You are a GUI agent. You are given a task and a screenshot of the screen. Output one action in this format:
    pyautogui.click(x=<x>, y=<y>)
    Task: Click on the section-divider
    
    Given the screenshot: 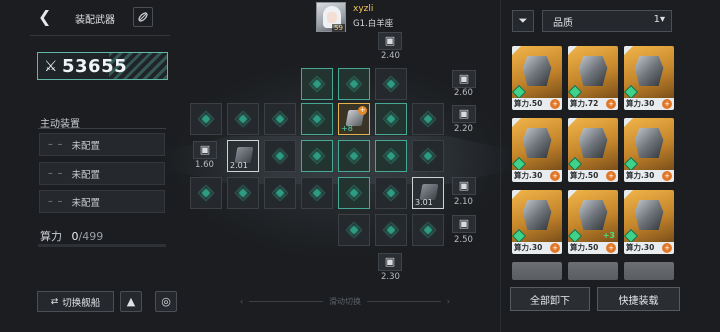 What is the action you would take?
    pyautogui.click(x=102, y=128)
    